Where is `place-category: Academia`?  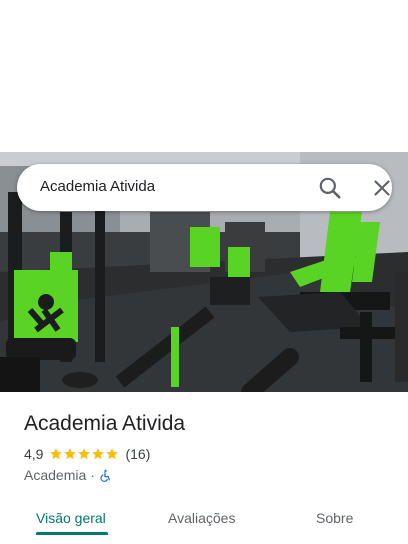 place-category: Academia is located at coordinates (55, 475).